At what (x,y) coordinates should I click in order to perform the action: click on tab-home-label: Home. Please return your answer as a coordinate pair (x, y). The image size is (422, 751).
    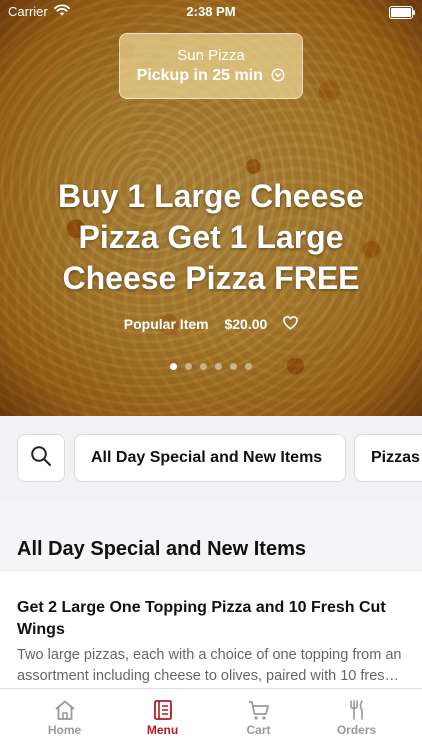
    Looking at the image, I should click on (64, 730).